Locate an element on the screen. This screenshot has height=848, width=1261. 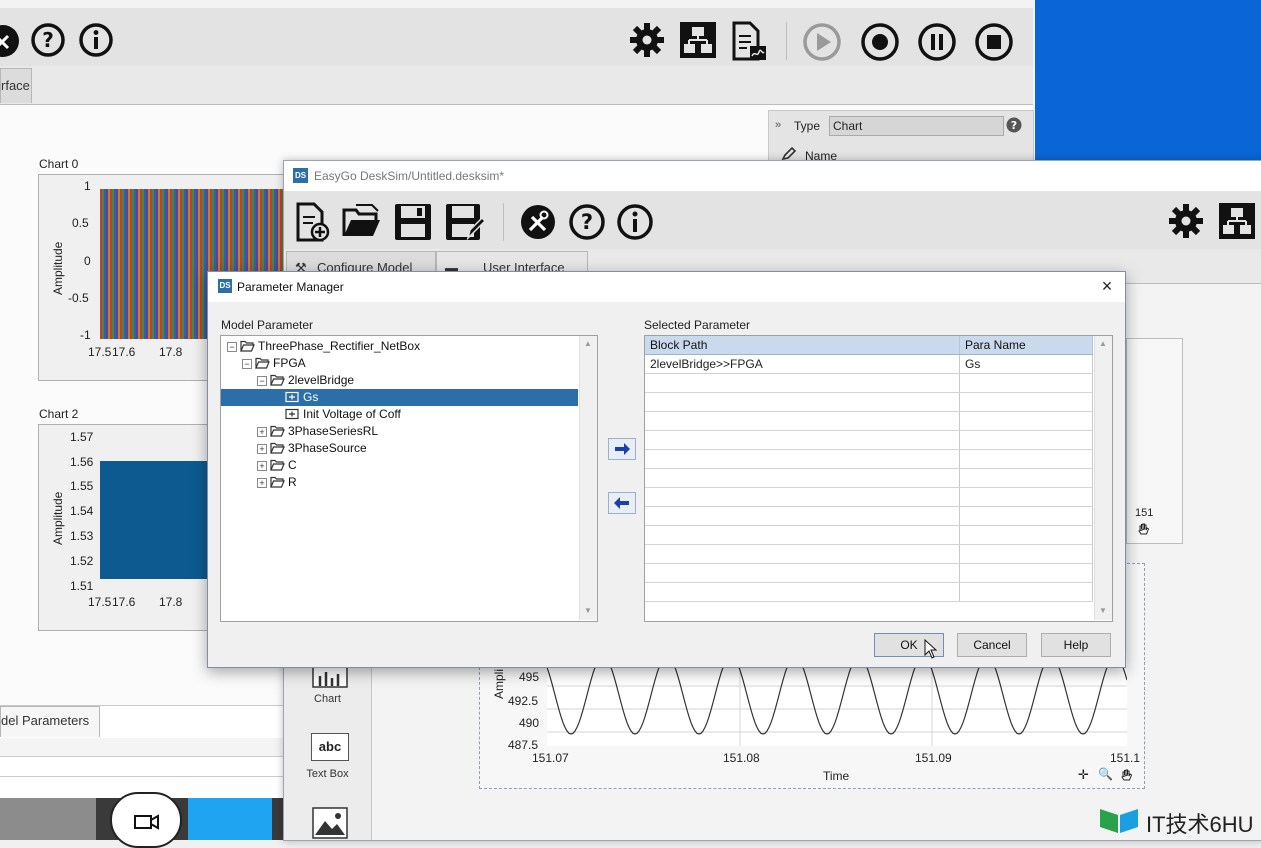
chart2-xtick-0: 17.5 is located at coordinates (100, 602).